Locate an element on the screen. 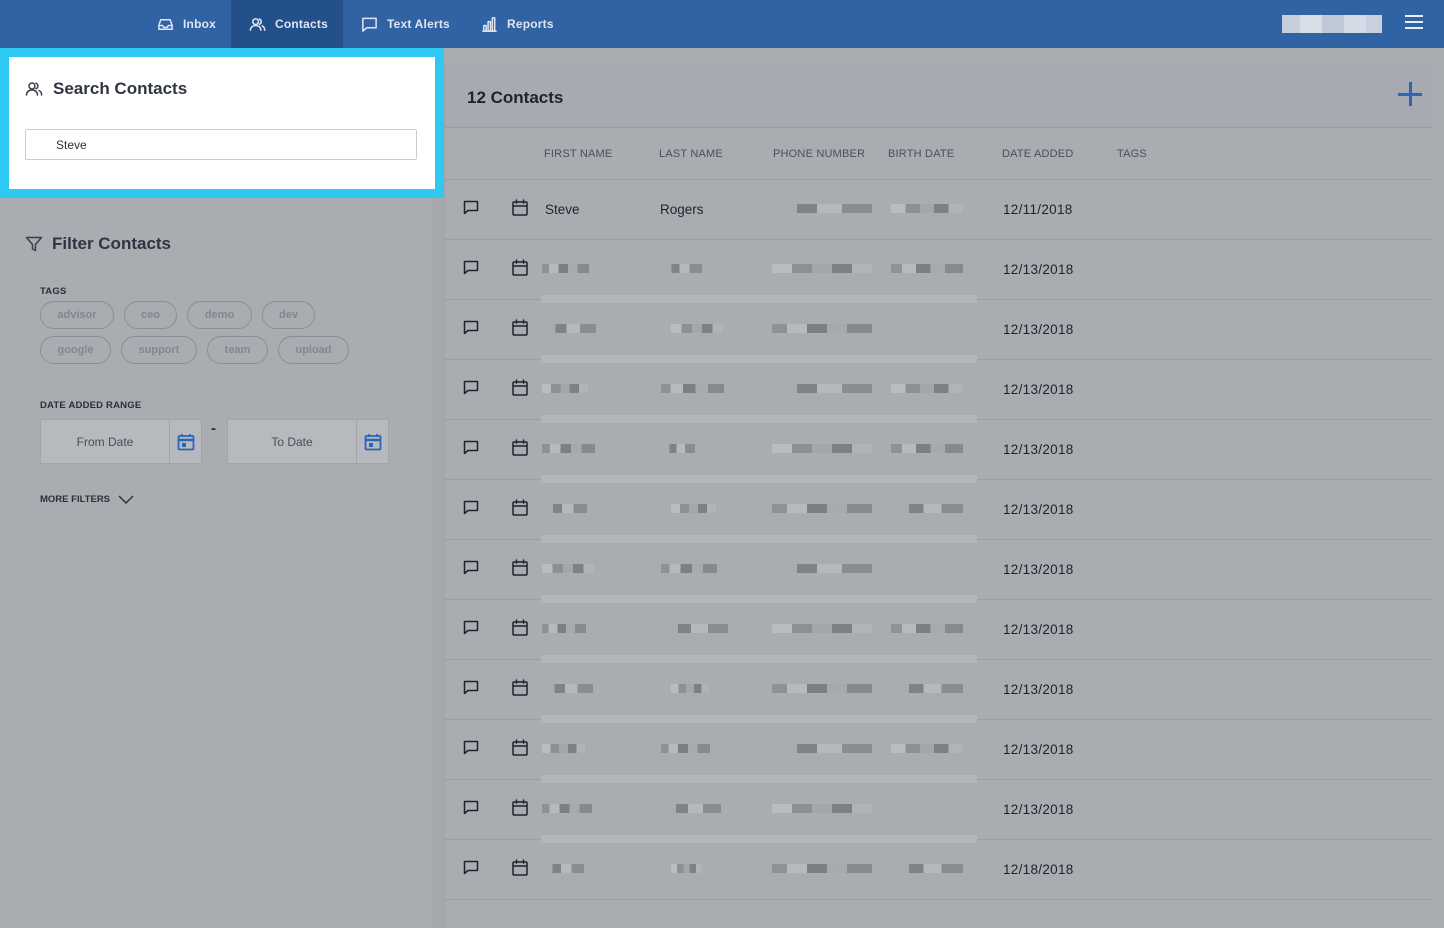 The image size is (1444, 928). tab-contacts: Contacts is located at coordinates (287, 24).